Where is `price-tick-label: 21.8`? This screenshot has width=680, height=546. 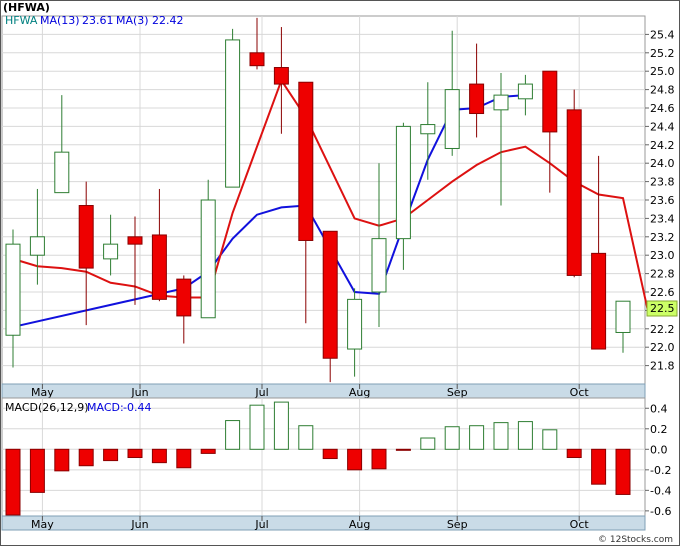 price-tick-label: 21.8 is located at coordinates (662, 366).